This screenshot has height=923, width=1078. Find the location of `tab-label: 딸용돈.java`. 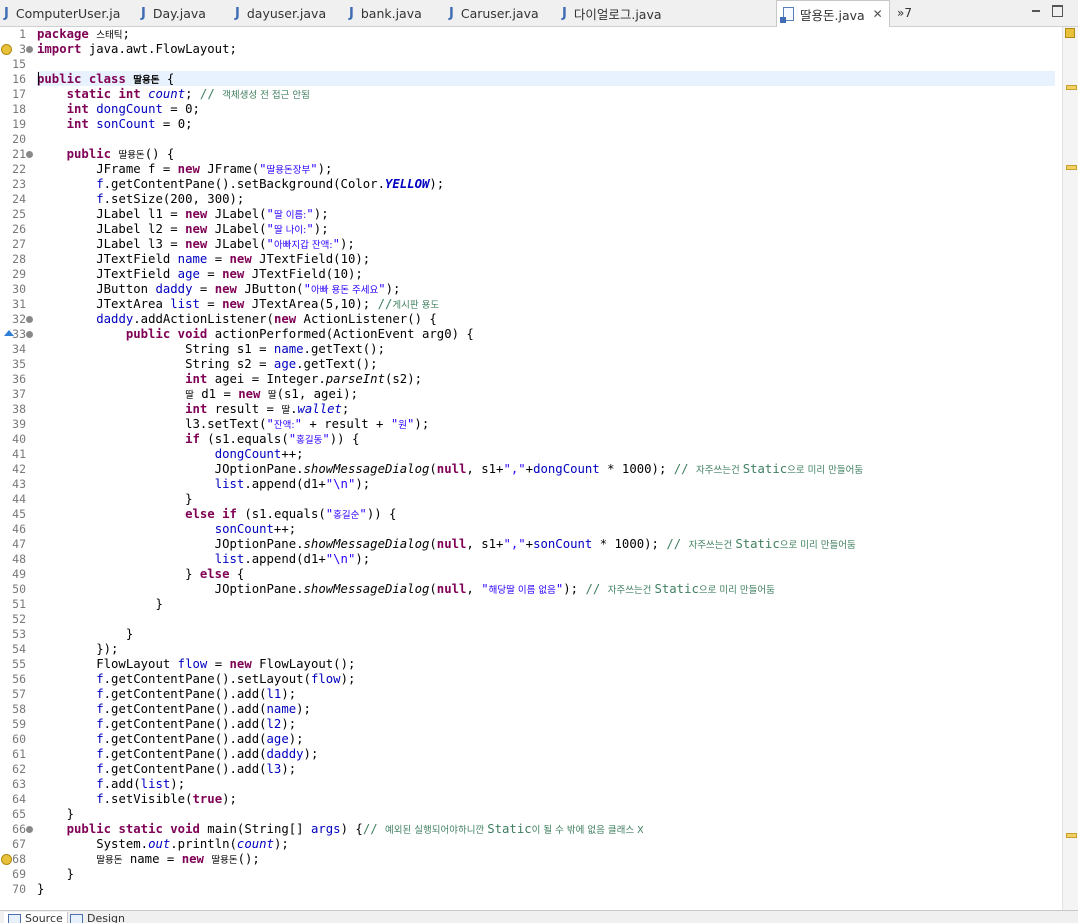

tab-label: 딸용돈.java is located at coordinates (832, 15).